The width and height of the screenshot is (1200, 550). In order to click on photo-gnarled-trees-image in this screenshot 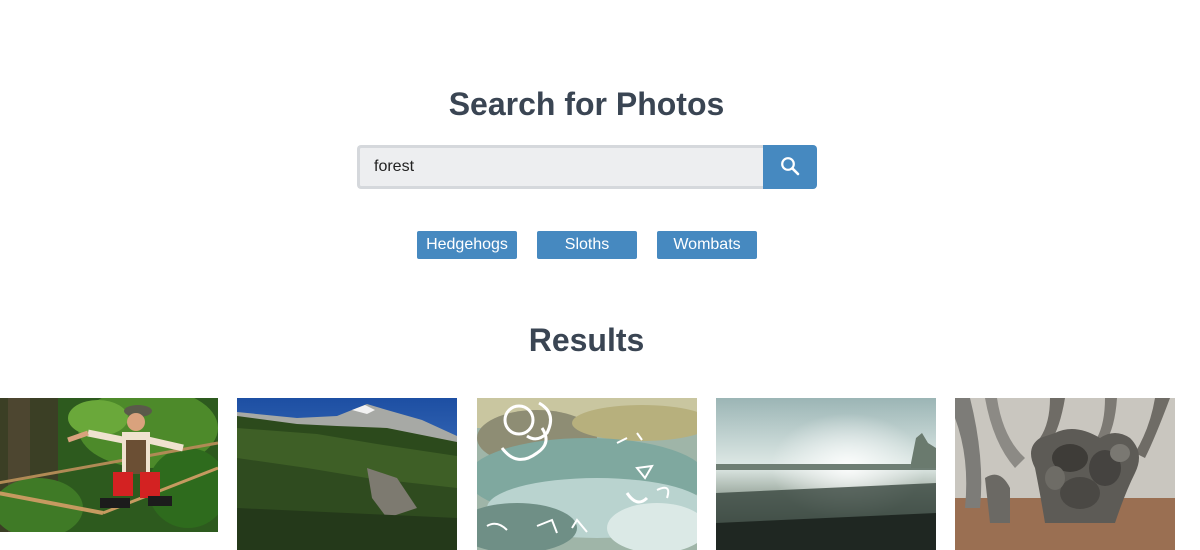, I will do `click(1065, 474)`.